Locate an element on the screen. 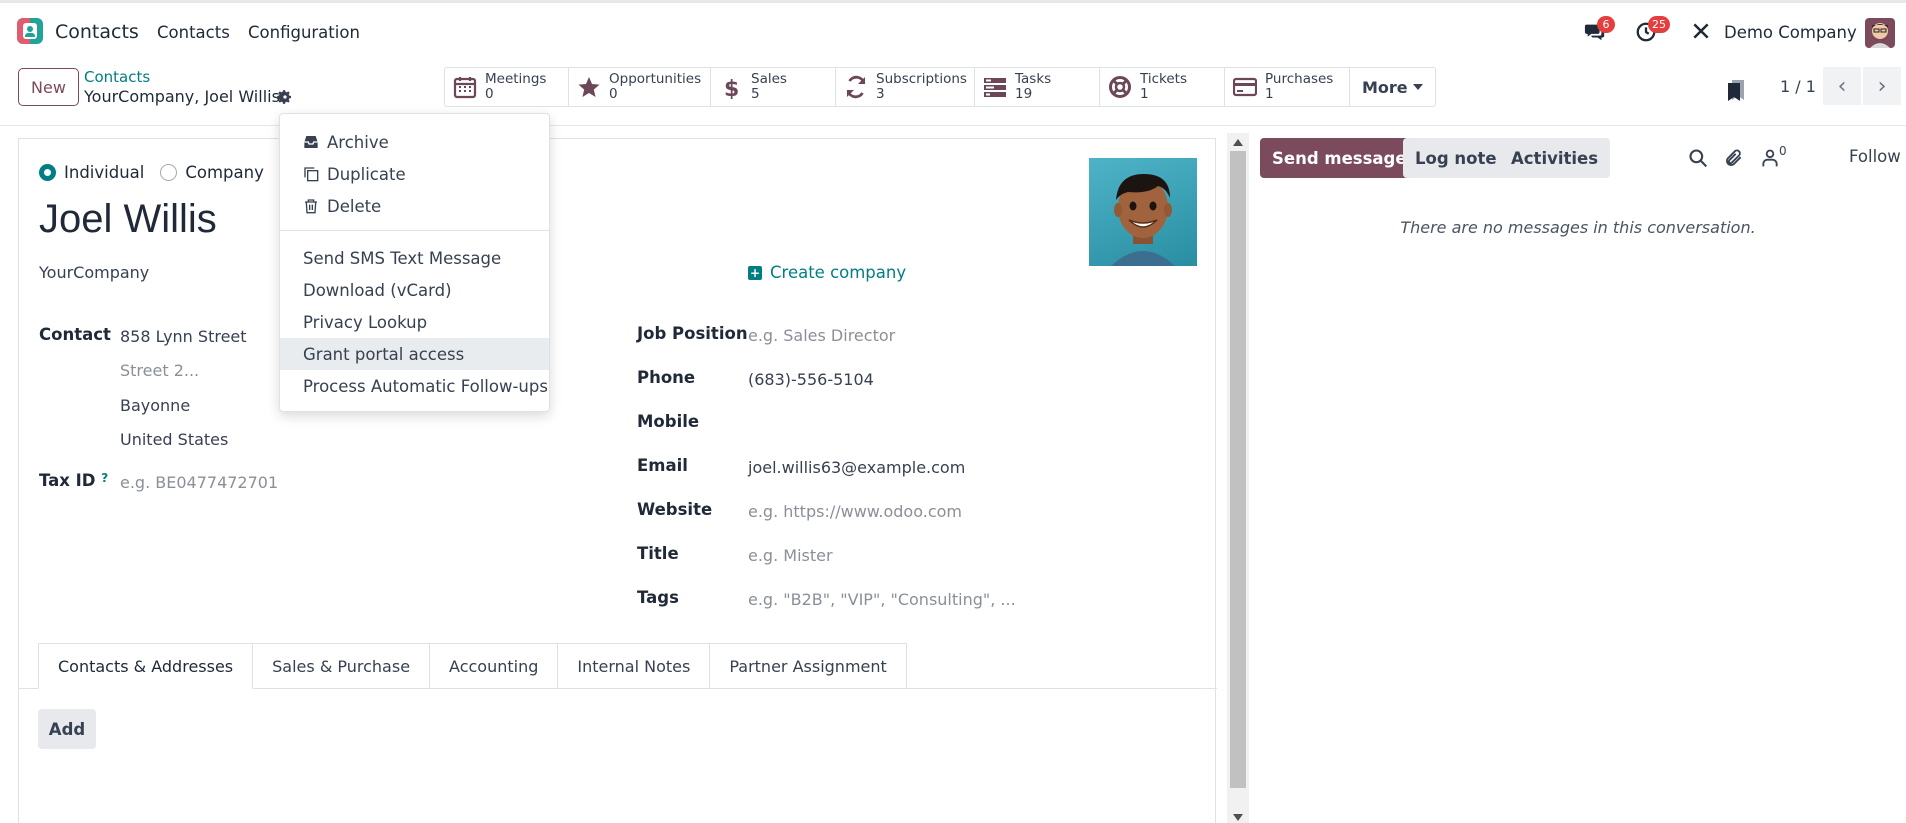 The height and width of the screenshot is (823, 1906). website-field: e.g. https://www.odoo.com is located at coordinates (855, 511).